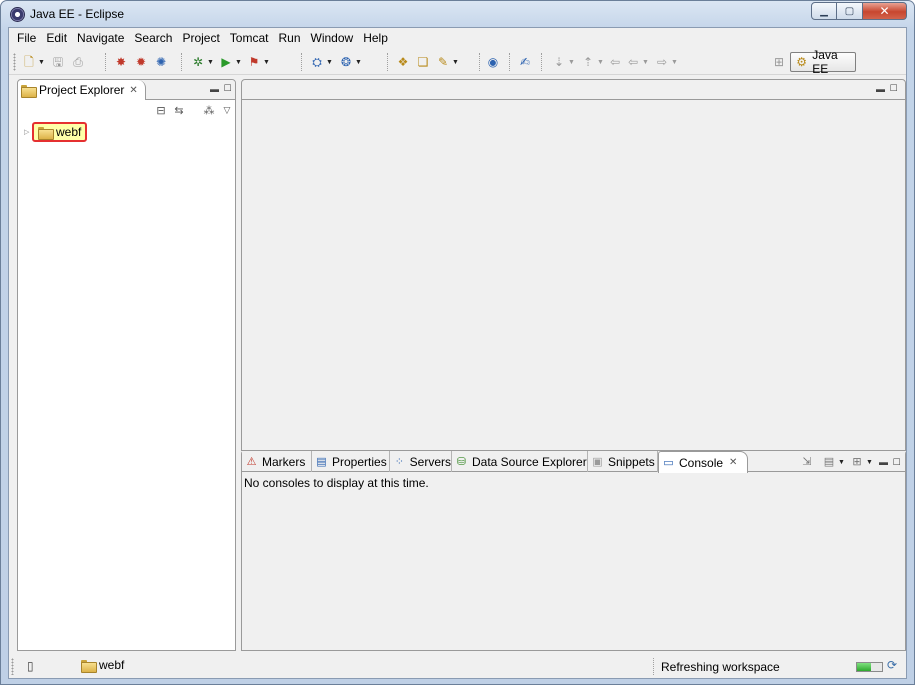 The width and height of the screenshot is (915, 685). I want to click on tab-project-explorer: Project Explorer ✕, so click(82, 90).